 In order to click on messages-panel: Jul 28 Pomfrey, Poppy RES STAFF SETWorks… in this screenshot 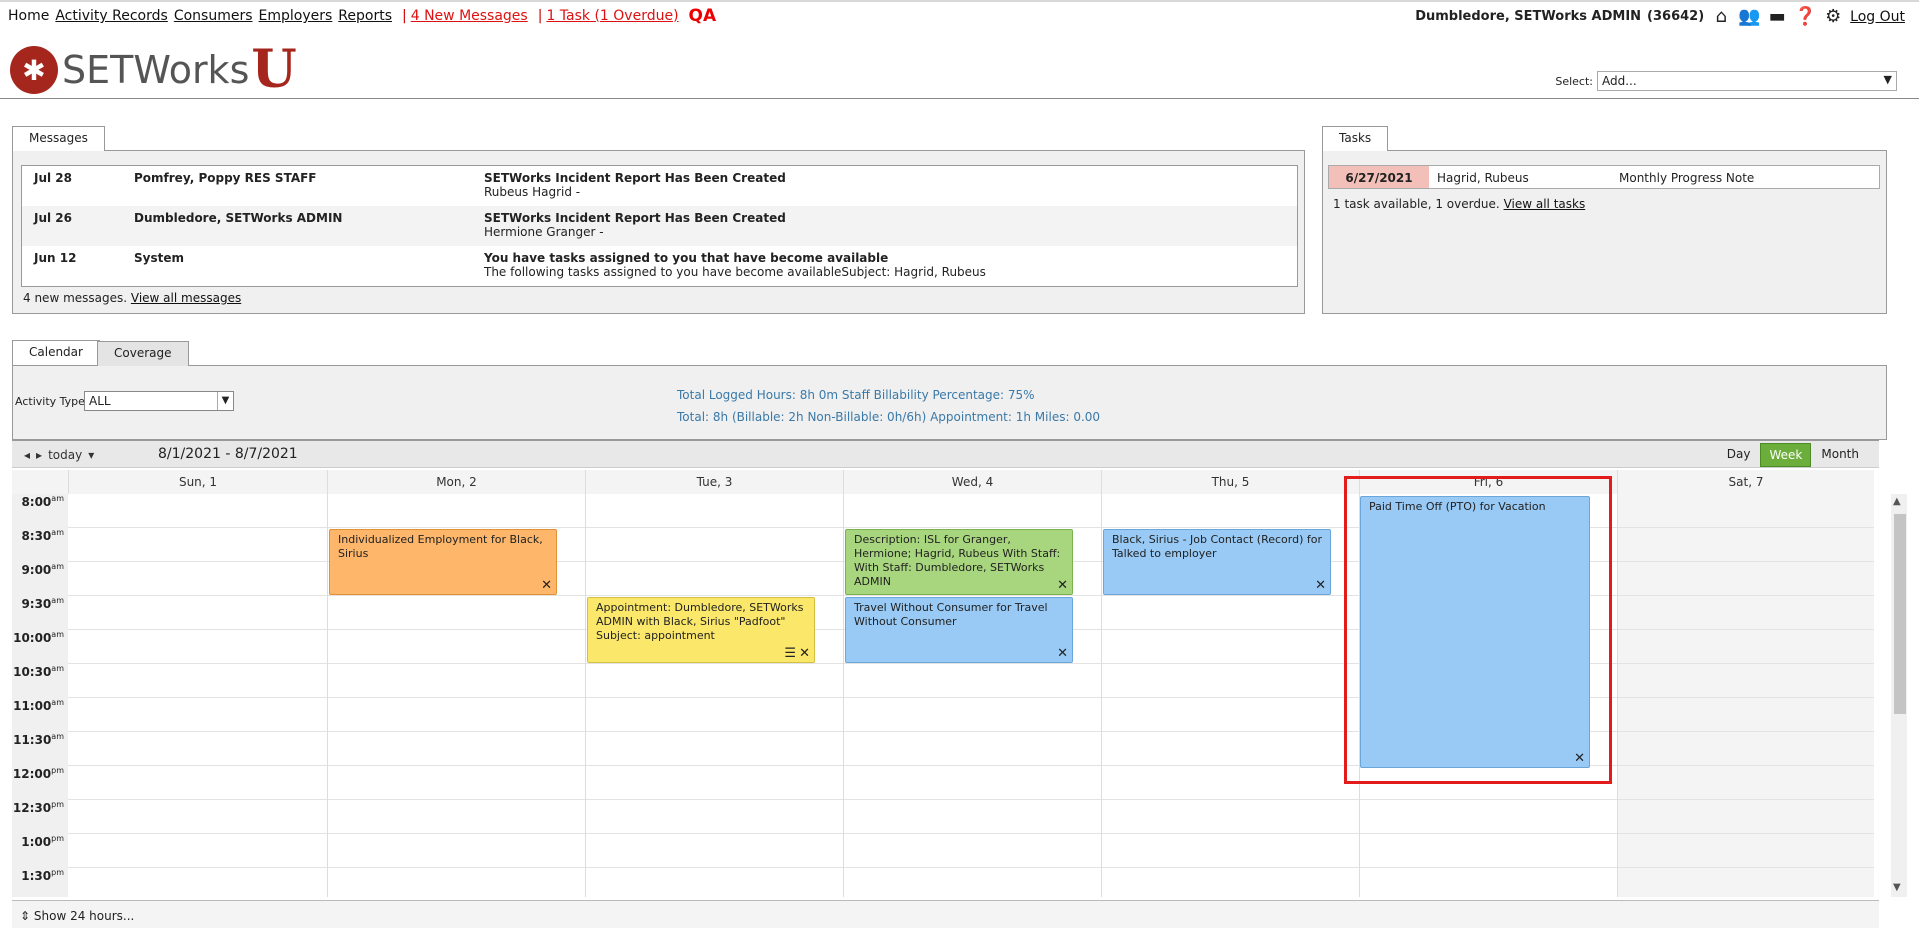, I will do `click(658, 232)`.